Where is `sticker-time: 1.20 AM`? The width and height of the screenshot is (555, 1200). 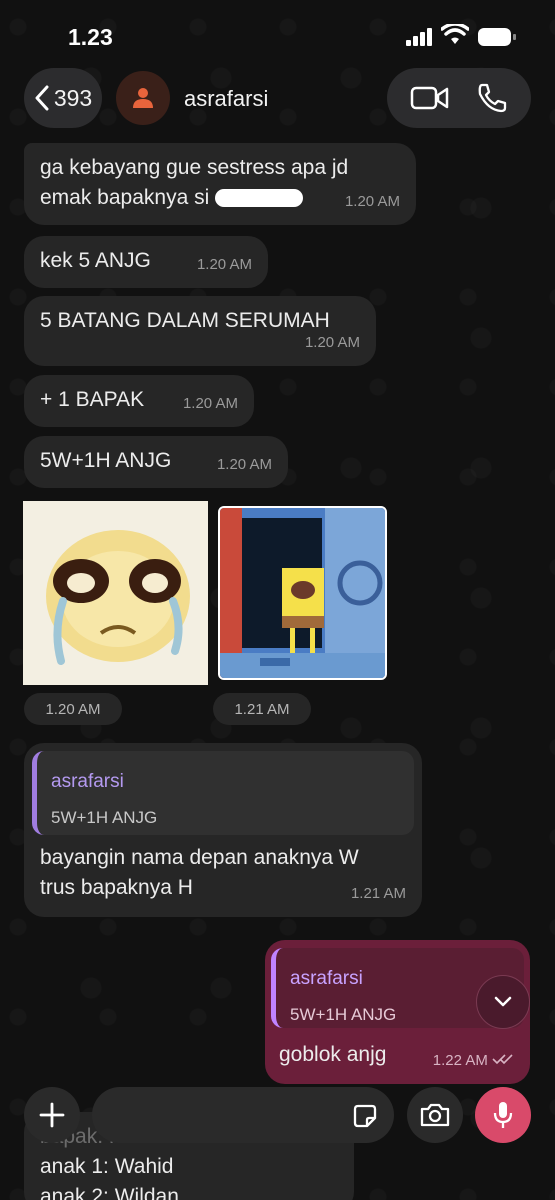 sticker-time: 1.20 AM is located at coordinates (73, 709).